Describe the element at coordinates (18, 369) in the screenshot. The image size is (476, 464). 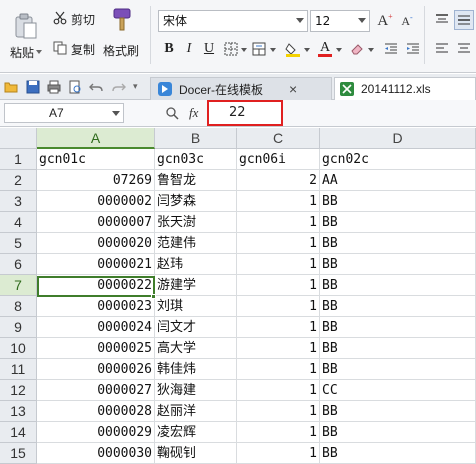
I see `row-header: 11` at that location.